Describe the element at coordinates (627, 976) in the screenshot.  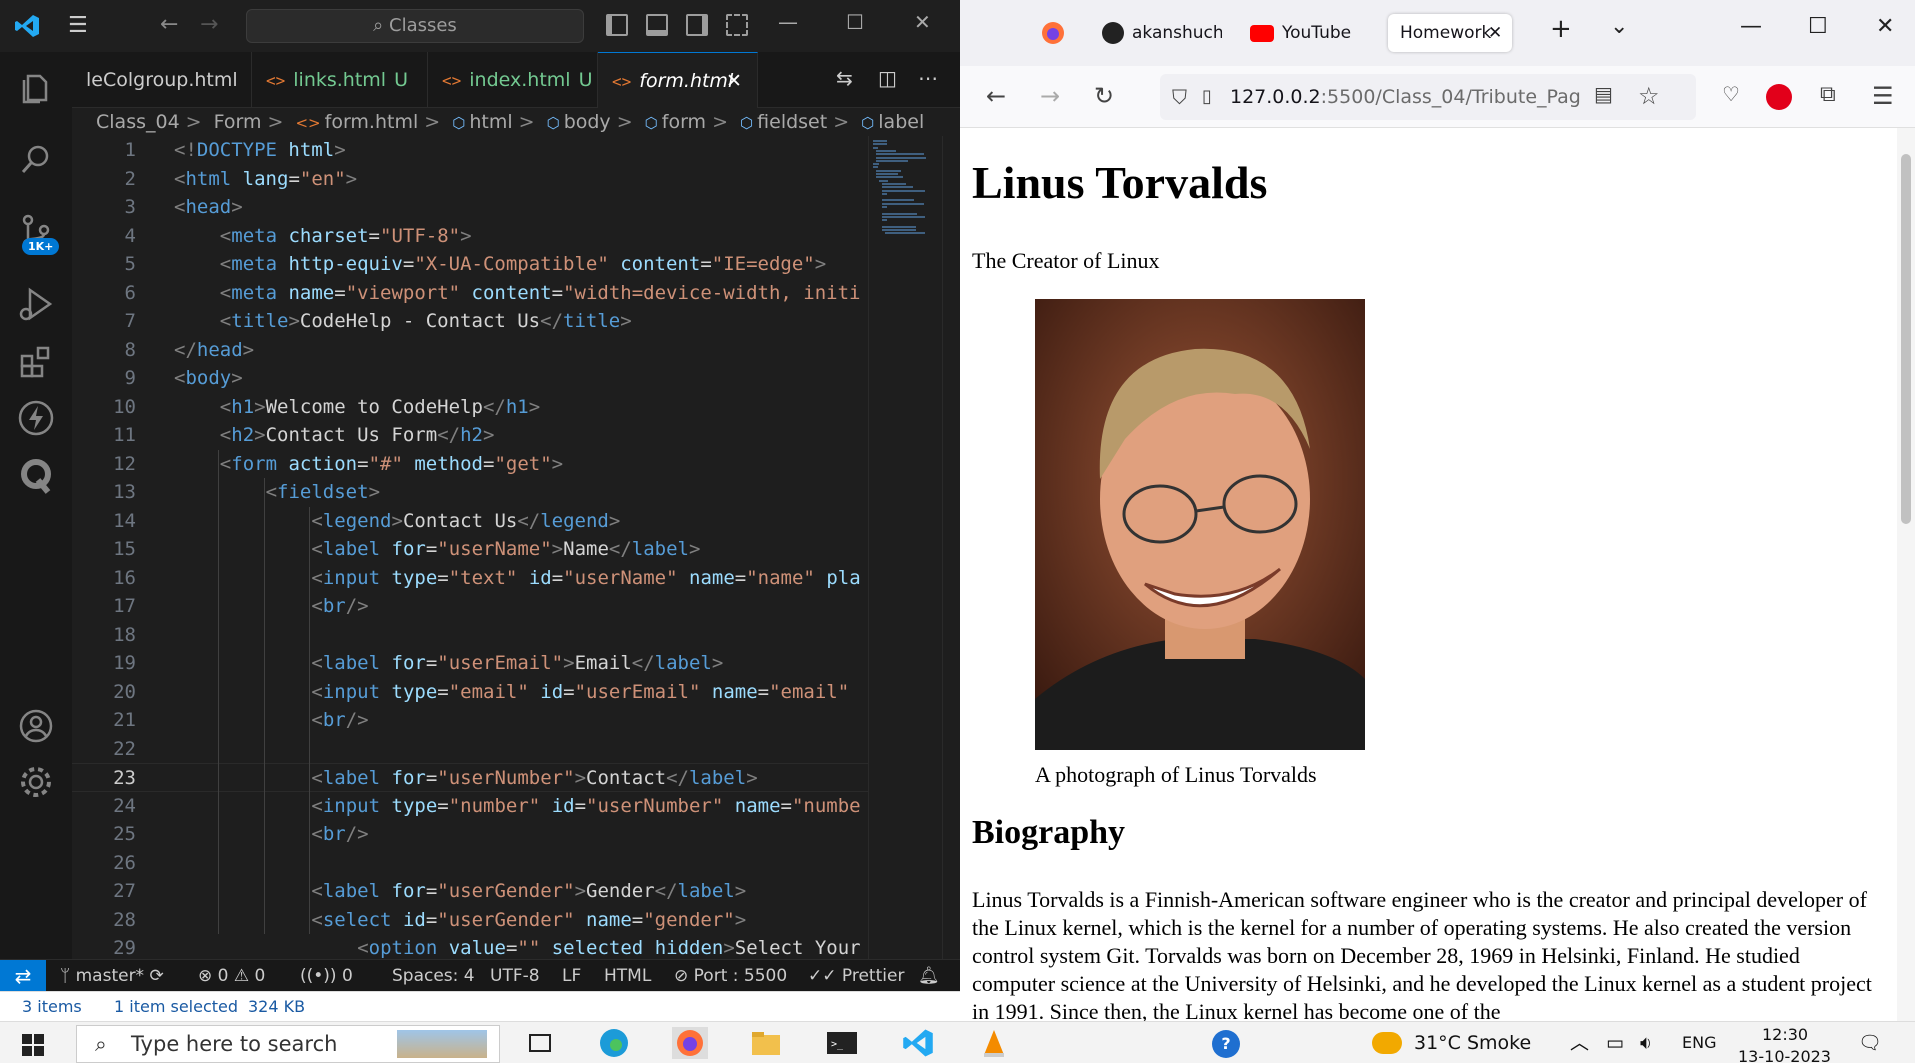
I see `language-status: HTML` at that location.